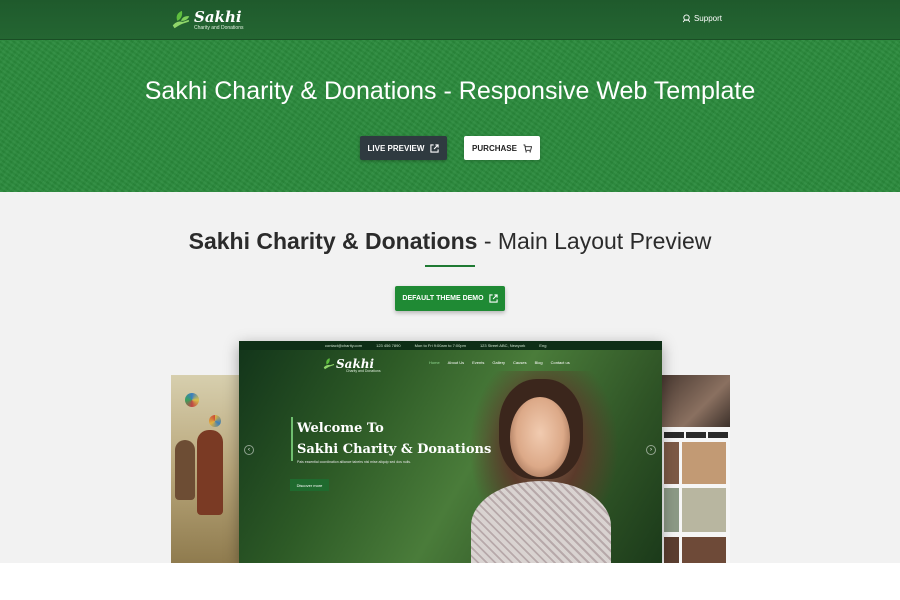 Image resolution: width=900 pixels, height=600 pixels. What do you see at coordinates (219, 28) in the screenshot?
I see `logo-tagline: Charity and Donations` at bounding box center [219, 28].